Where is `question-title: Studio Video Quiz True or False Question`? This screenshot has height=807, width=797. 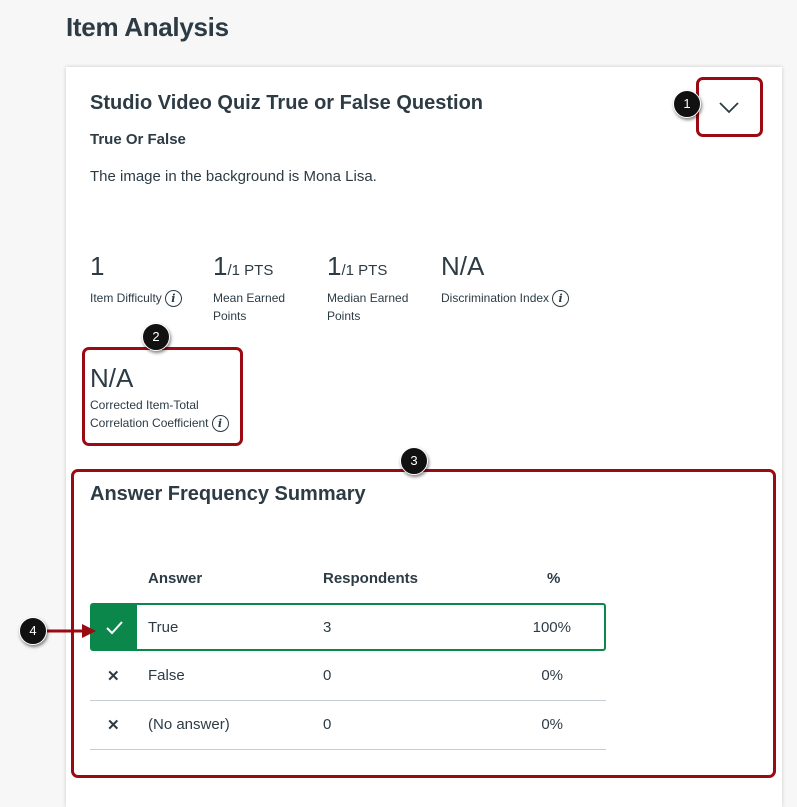 question-title: Studio Video Quiz True or False Question is located at coordinates (287, 103).